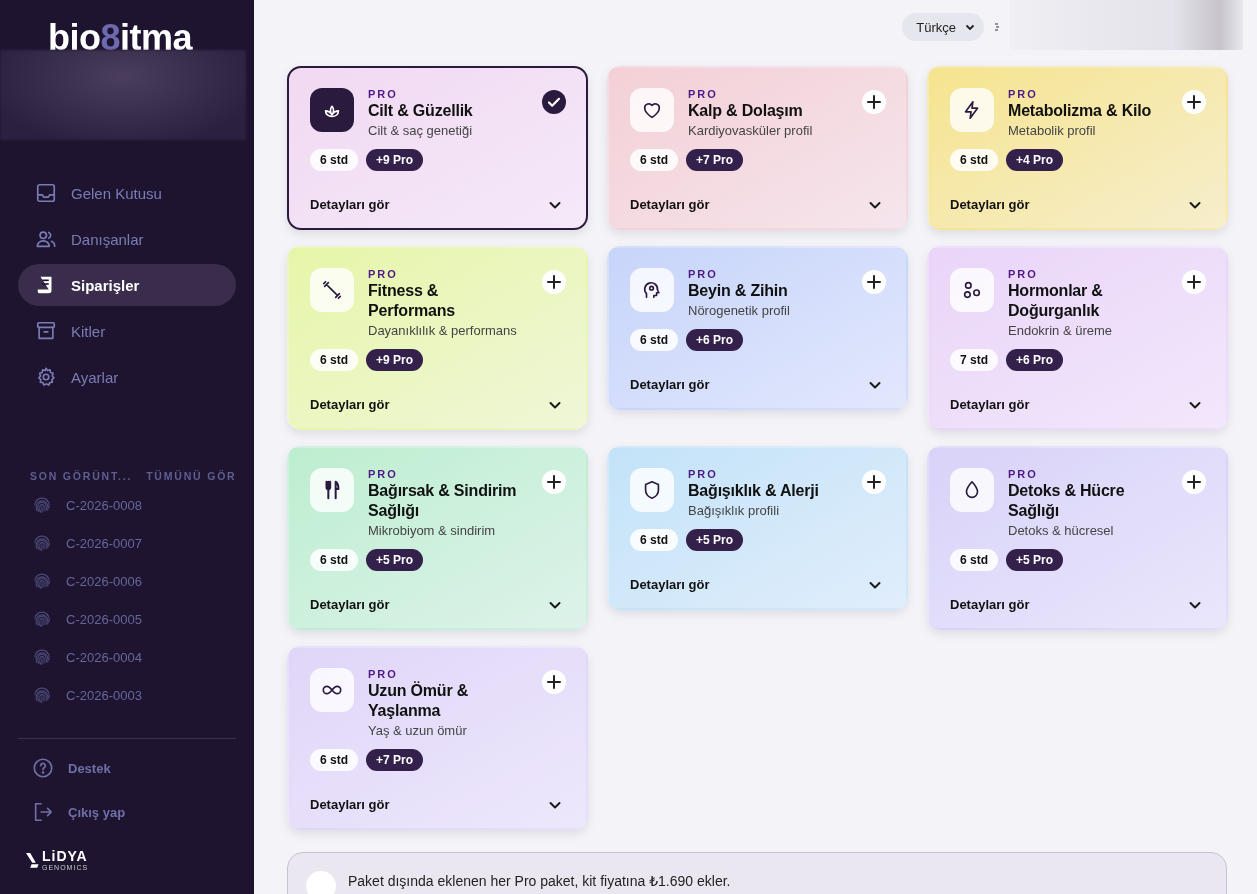  I want to click on package-title: Beyin & Zihin, so click(738, 291).